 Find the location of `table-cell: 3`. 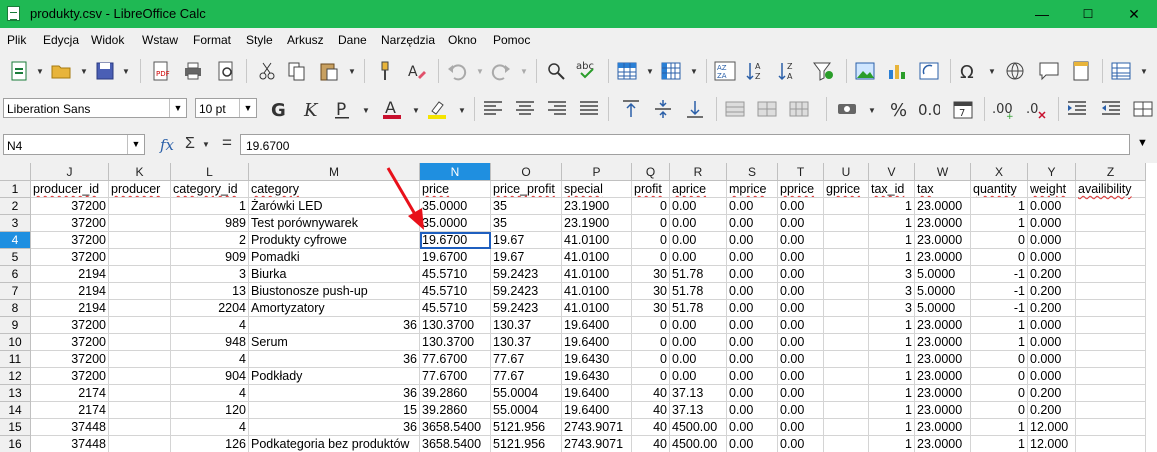

table-cell: 3 is located at coordinates (892, 291).